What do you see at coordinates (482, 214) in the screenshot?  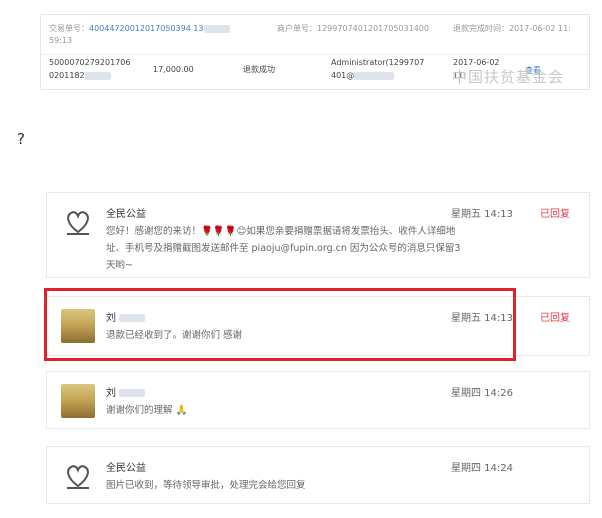 I see `message-time: 星期五 14:13` at bounding box center [482, 214].